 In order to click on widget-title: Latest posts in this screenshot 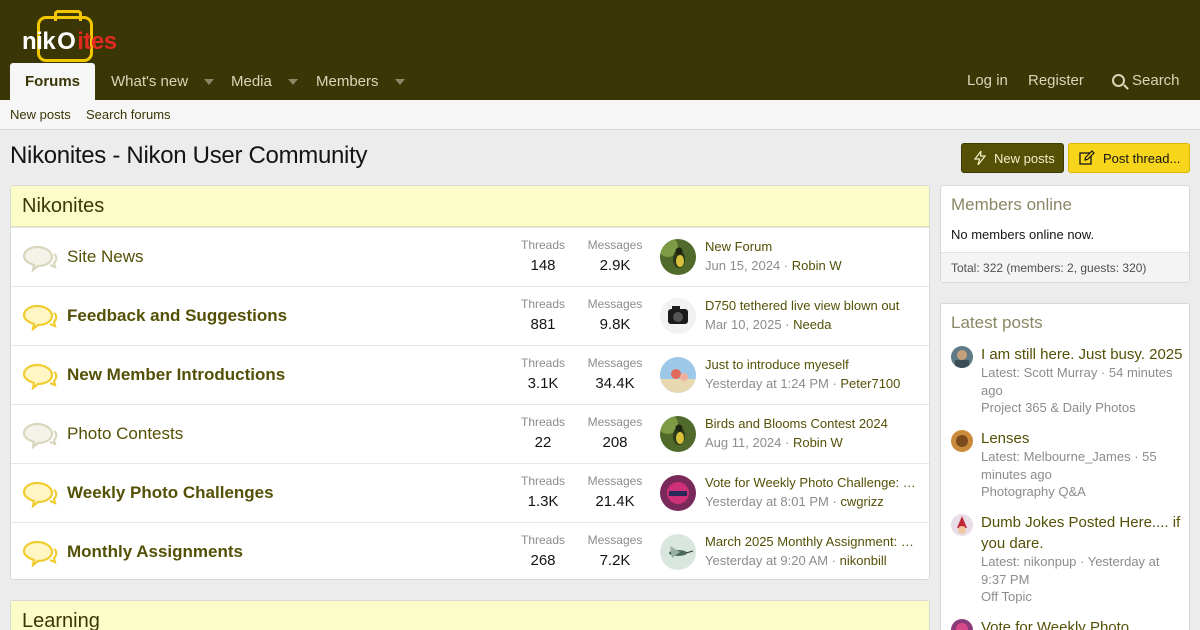, I will do `click(1065, 323)`.